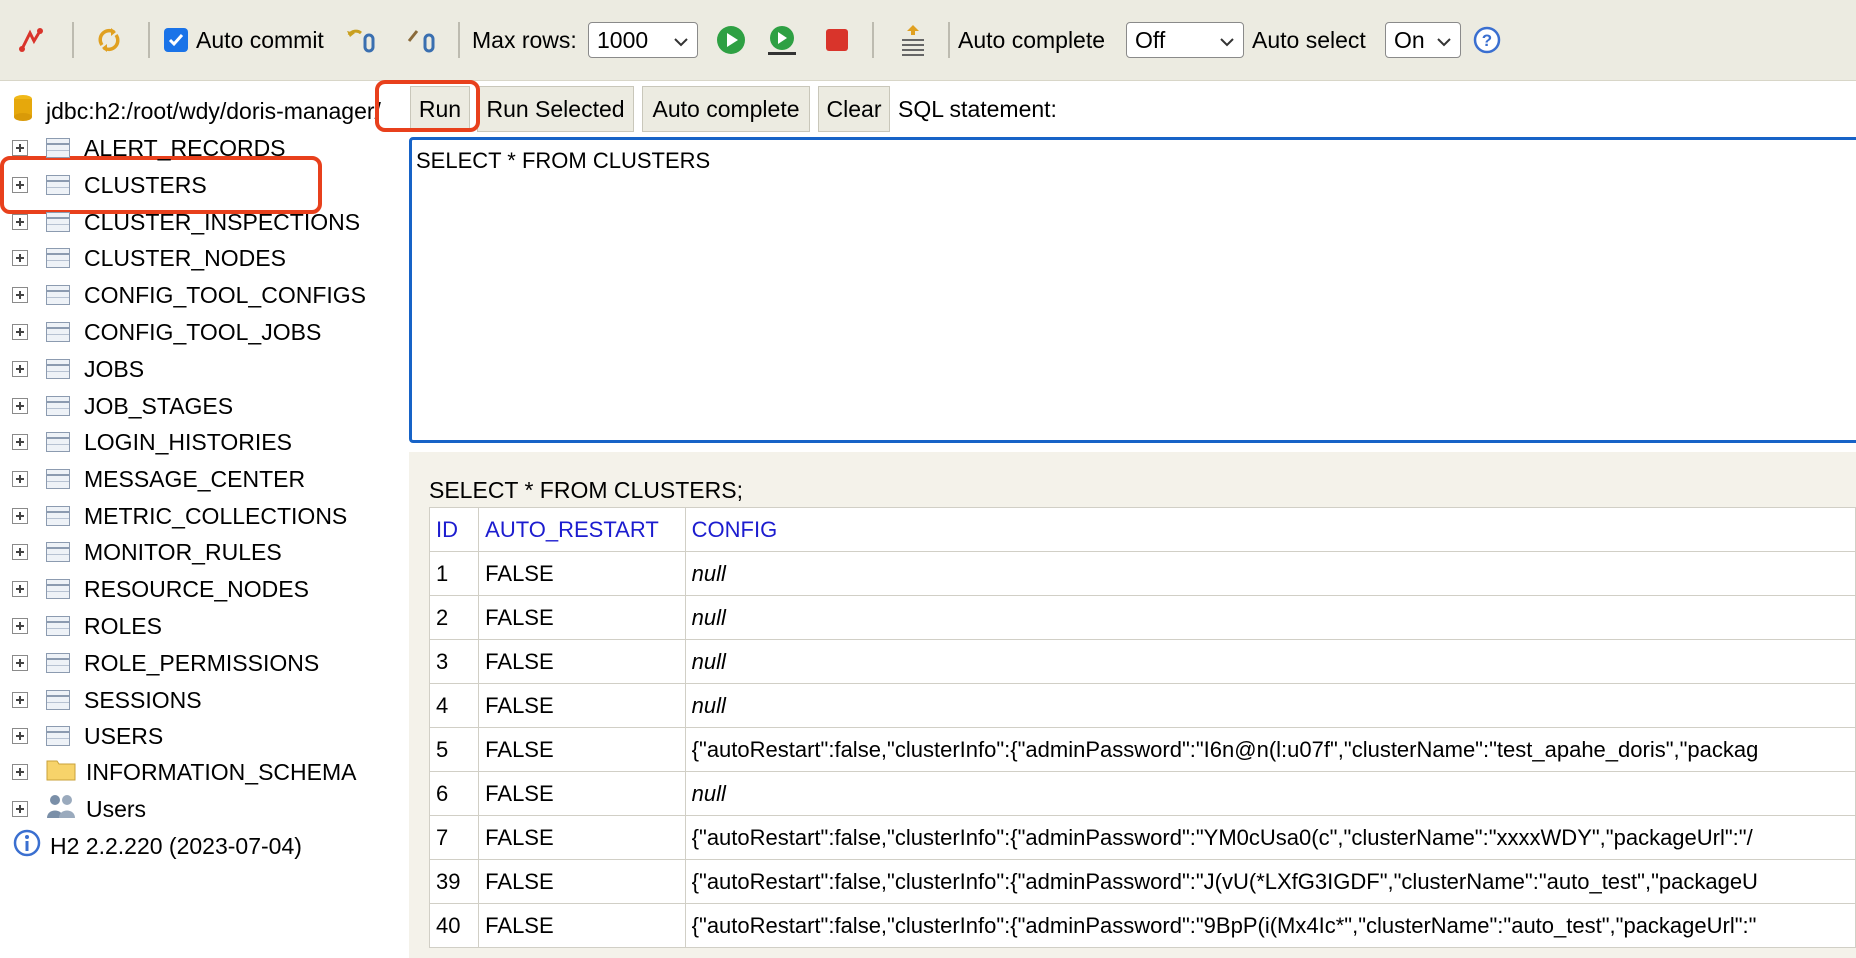  I want to click on table-cell: 1, so click(454, 573).